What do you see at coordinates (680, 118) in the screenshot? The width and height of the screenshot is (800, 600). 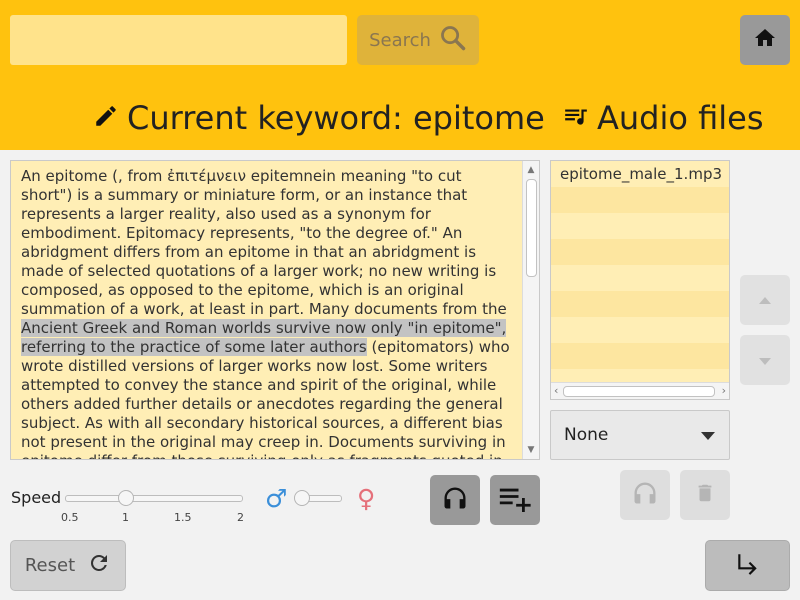 I see `audio-files-label: Audio files` at bounding box center [680, 118].